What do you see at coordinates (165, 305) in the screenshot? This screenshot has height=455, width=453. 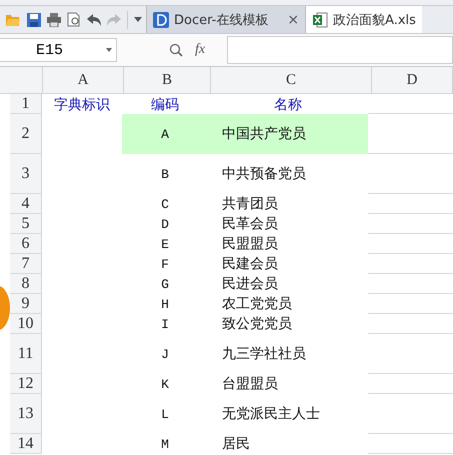 I see `table-cell-text: H` at bounding box center [165, 305].